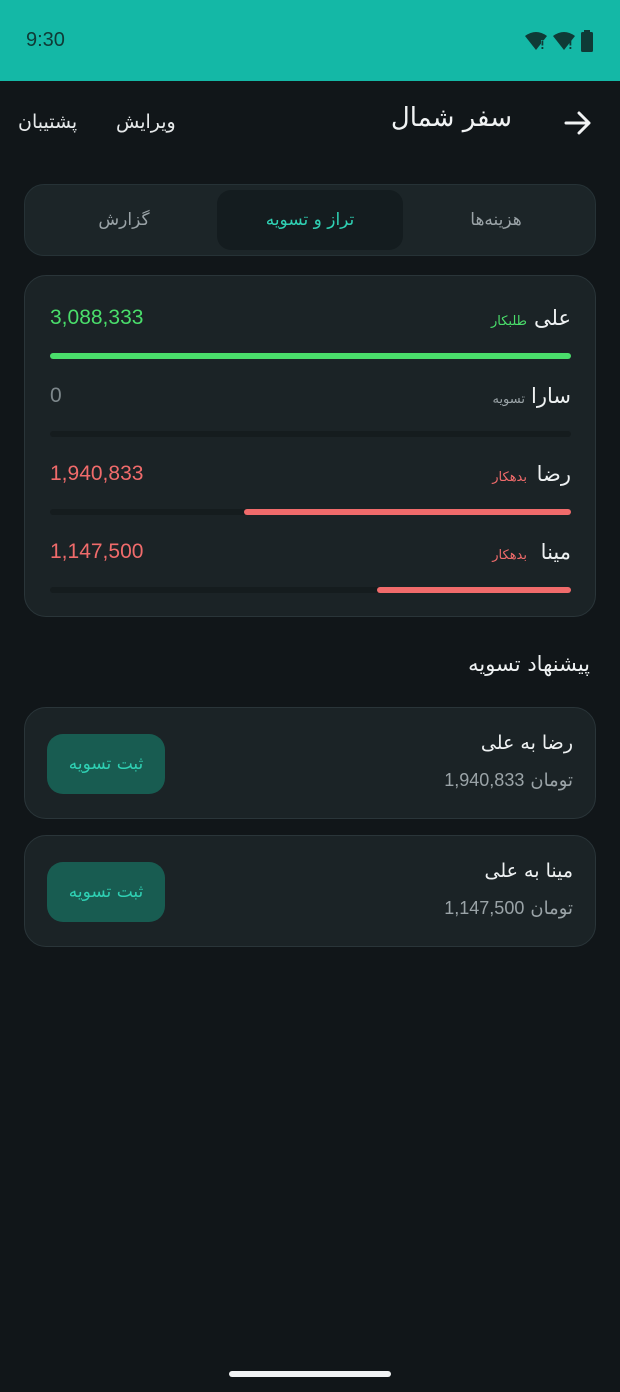 Image resolution: width=620 pixels, height=1392 pixels. What do you see at coordinates (496, 220) in the screenshot?
I see `tab-expenses: هزینه‌ها` at bounding box center [496, 220].